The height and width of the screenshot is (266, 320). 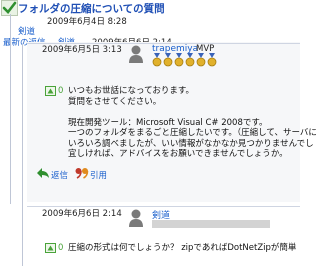 I want to click on quote-icon, so click(x=82, y=173).